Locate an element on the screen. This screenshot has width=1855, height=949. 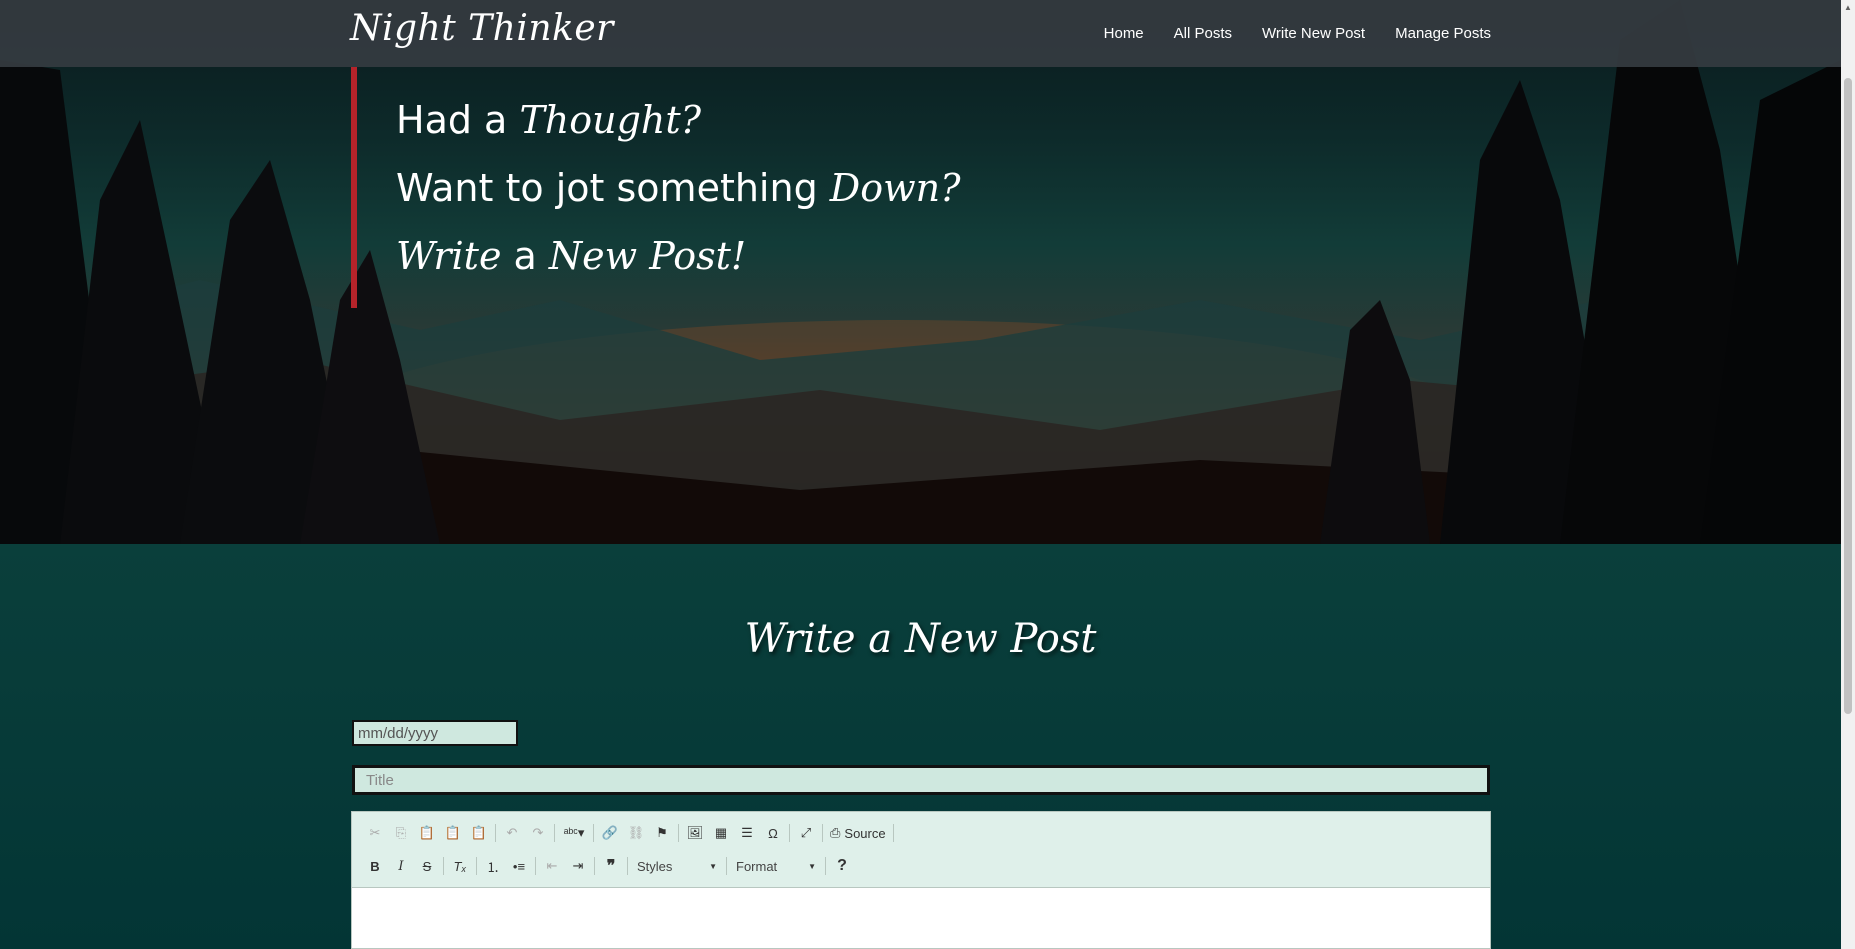
table-icon: ▦ is located at coordinates (721, 833).